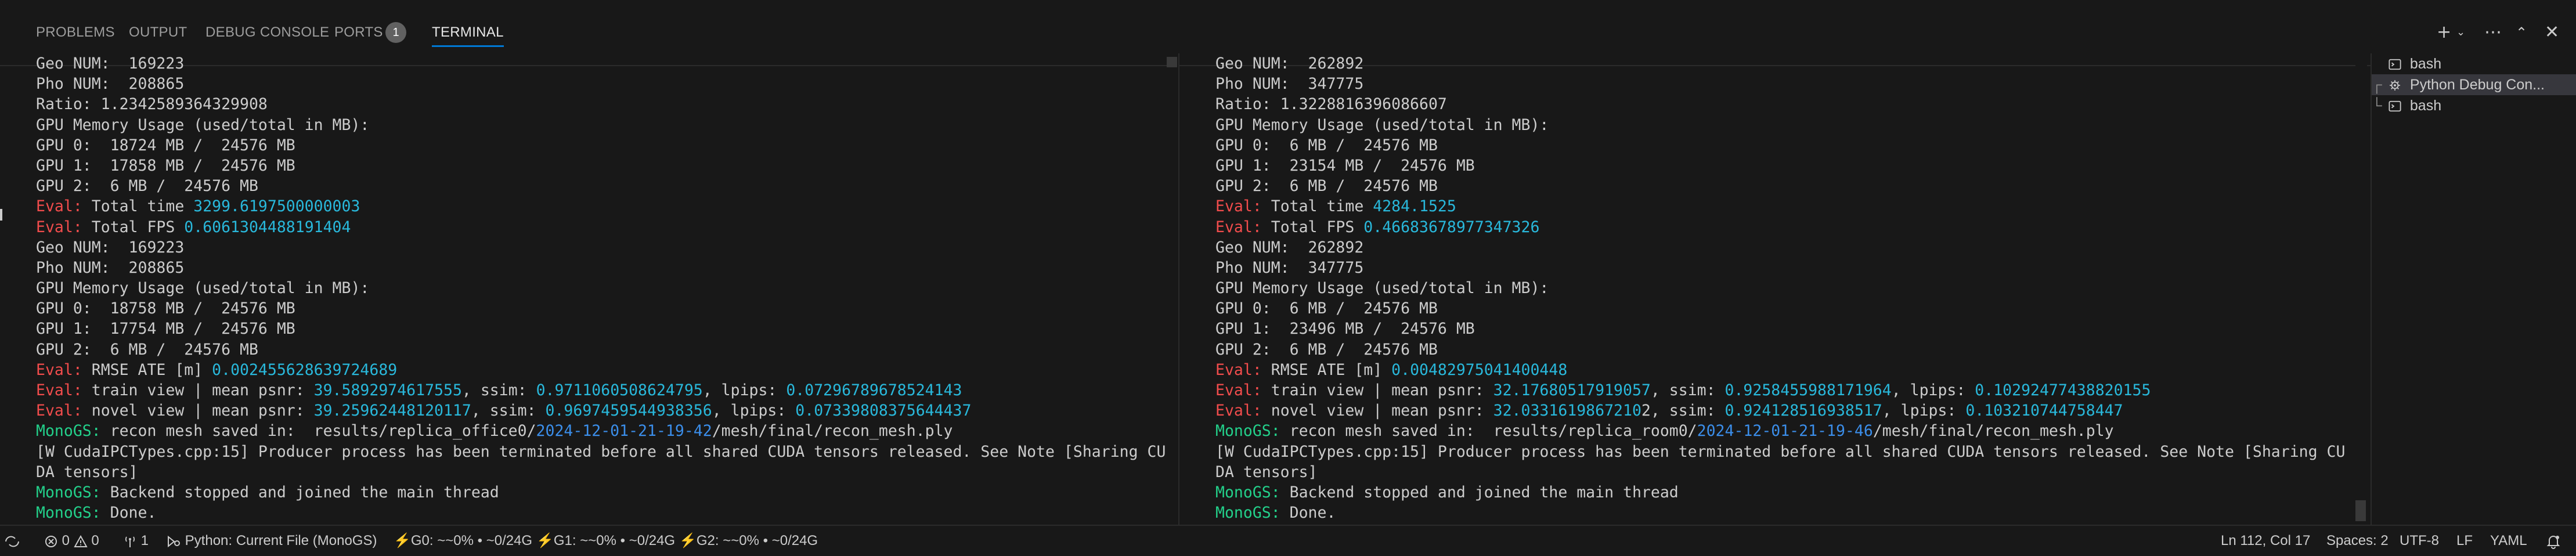  Describe the element at coordinates (468, 34) in the screenshot. I see `tab-terminal: TERMINAL` at that location.